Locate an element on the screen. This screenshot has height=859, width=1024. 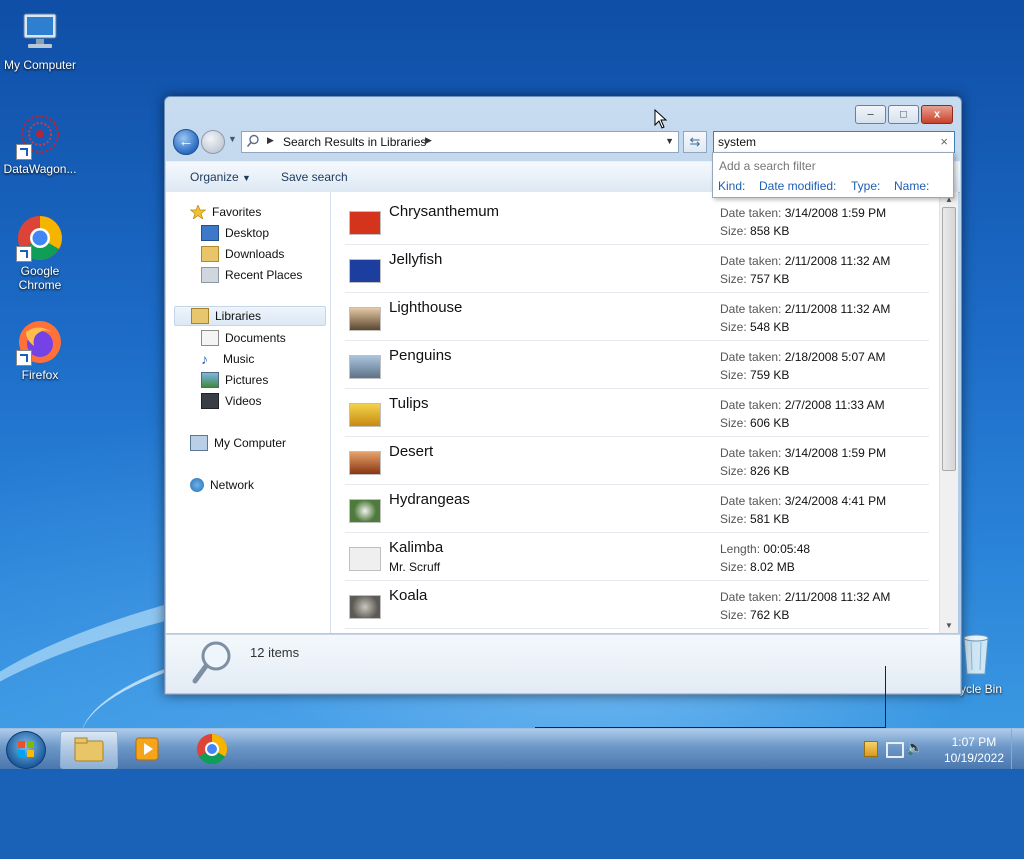
recent-places-icon is located at coordinates (210, 275).